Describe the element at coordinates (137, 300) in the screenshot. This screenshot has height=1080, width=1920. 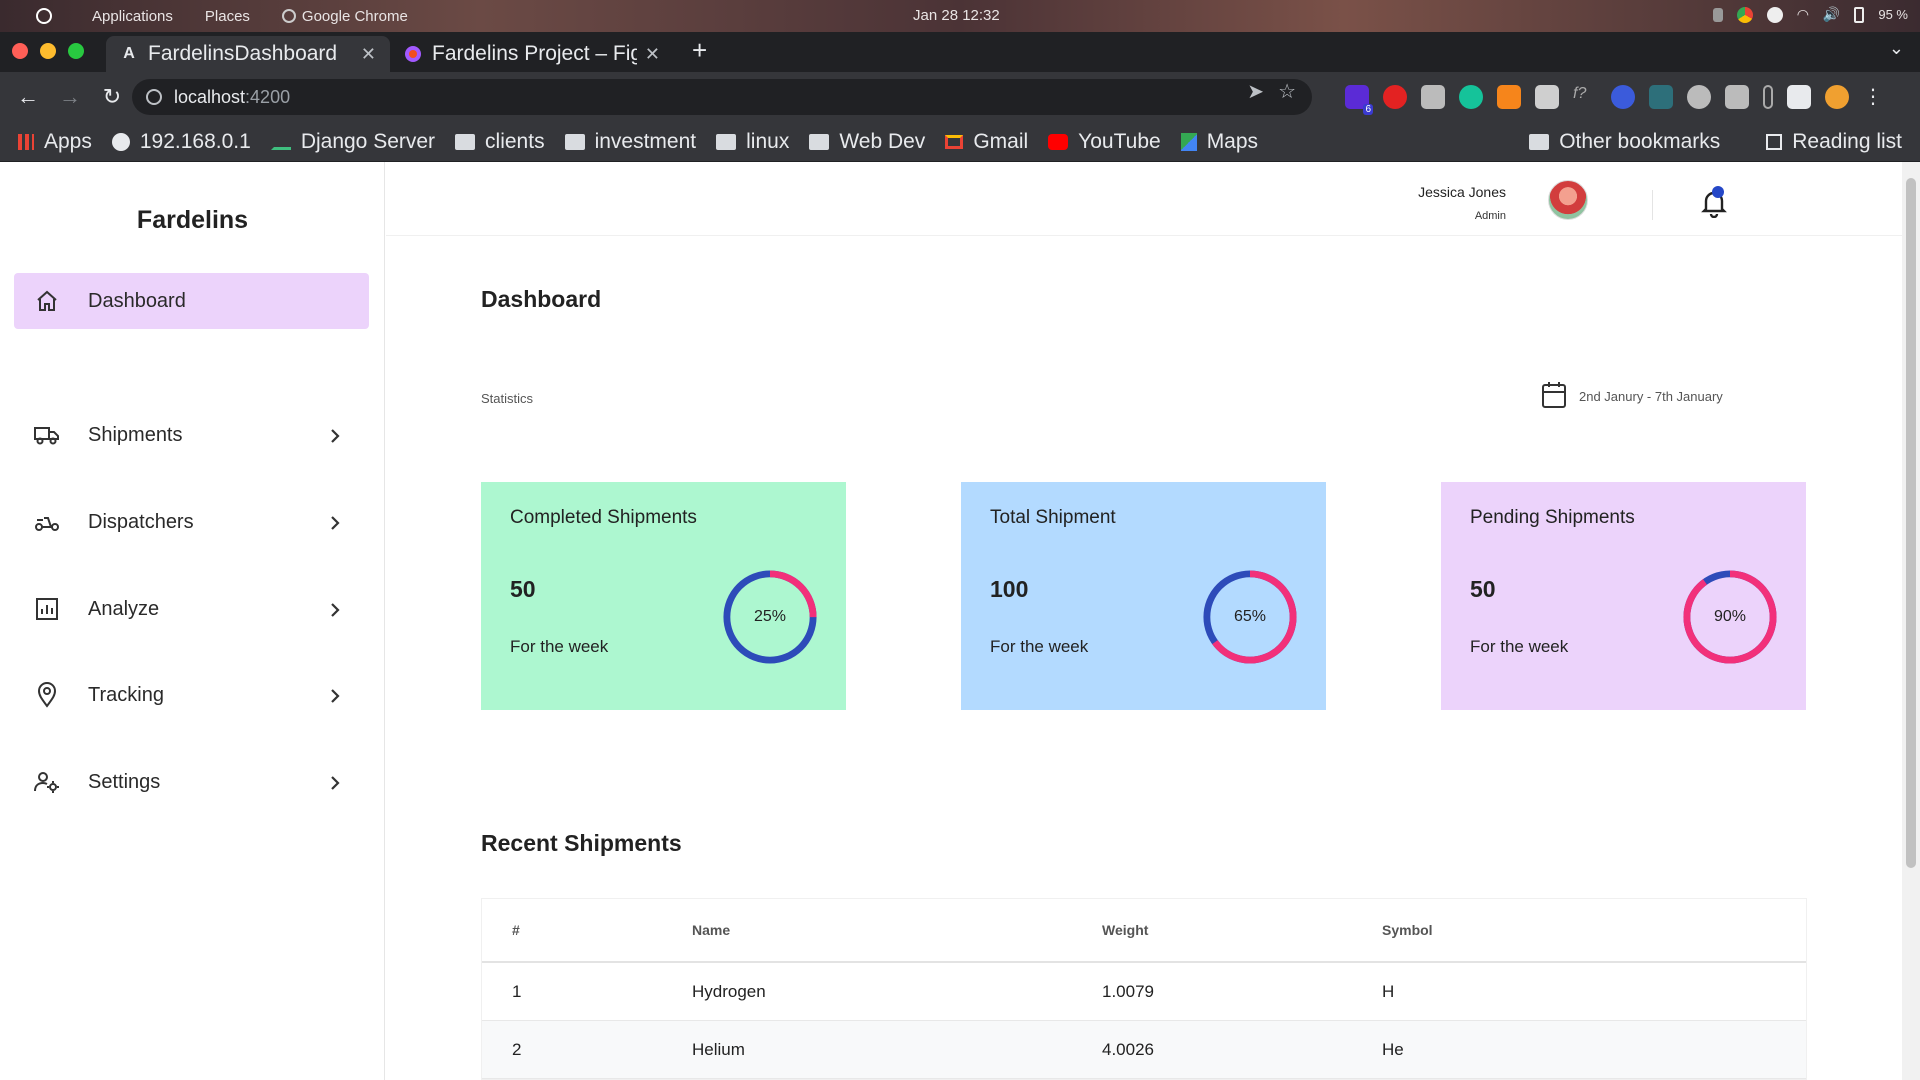
I see `sidebar-item-label: Dashboard` at that location.